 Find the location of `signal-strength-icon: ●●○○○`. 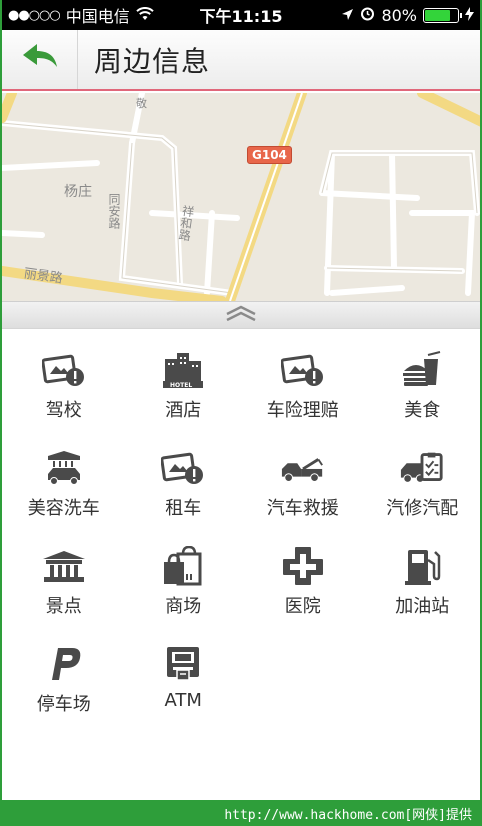

signal-strength-icon: ●●○○○ is located at coordinates (34, 15).